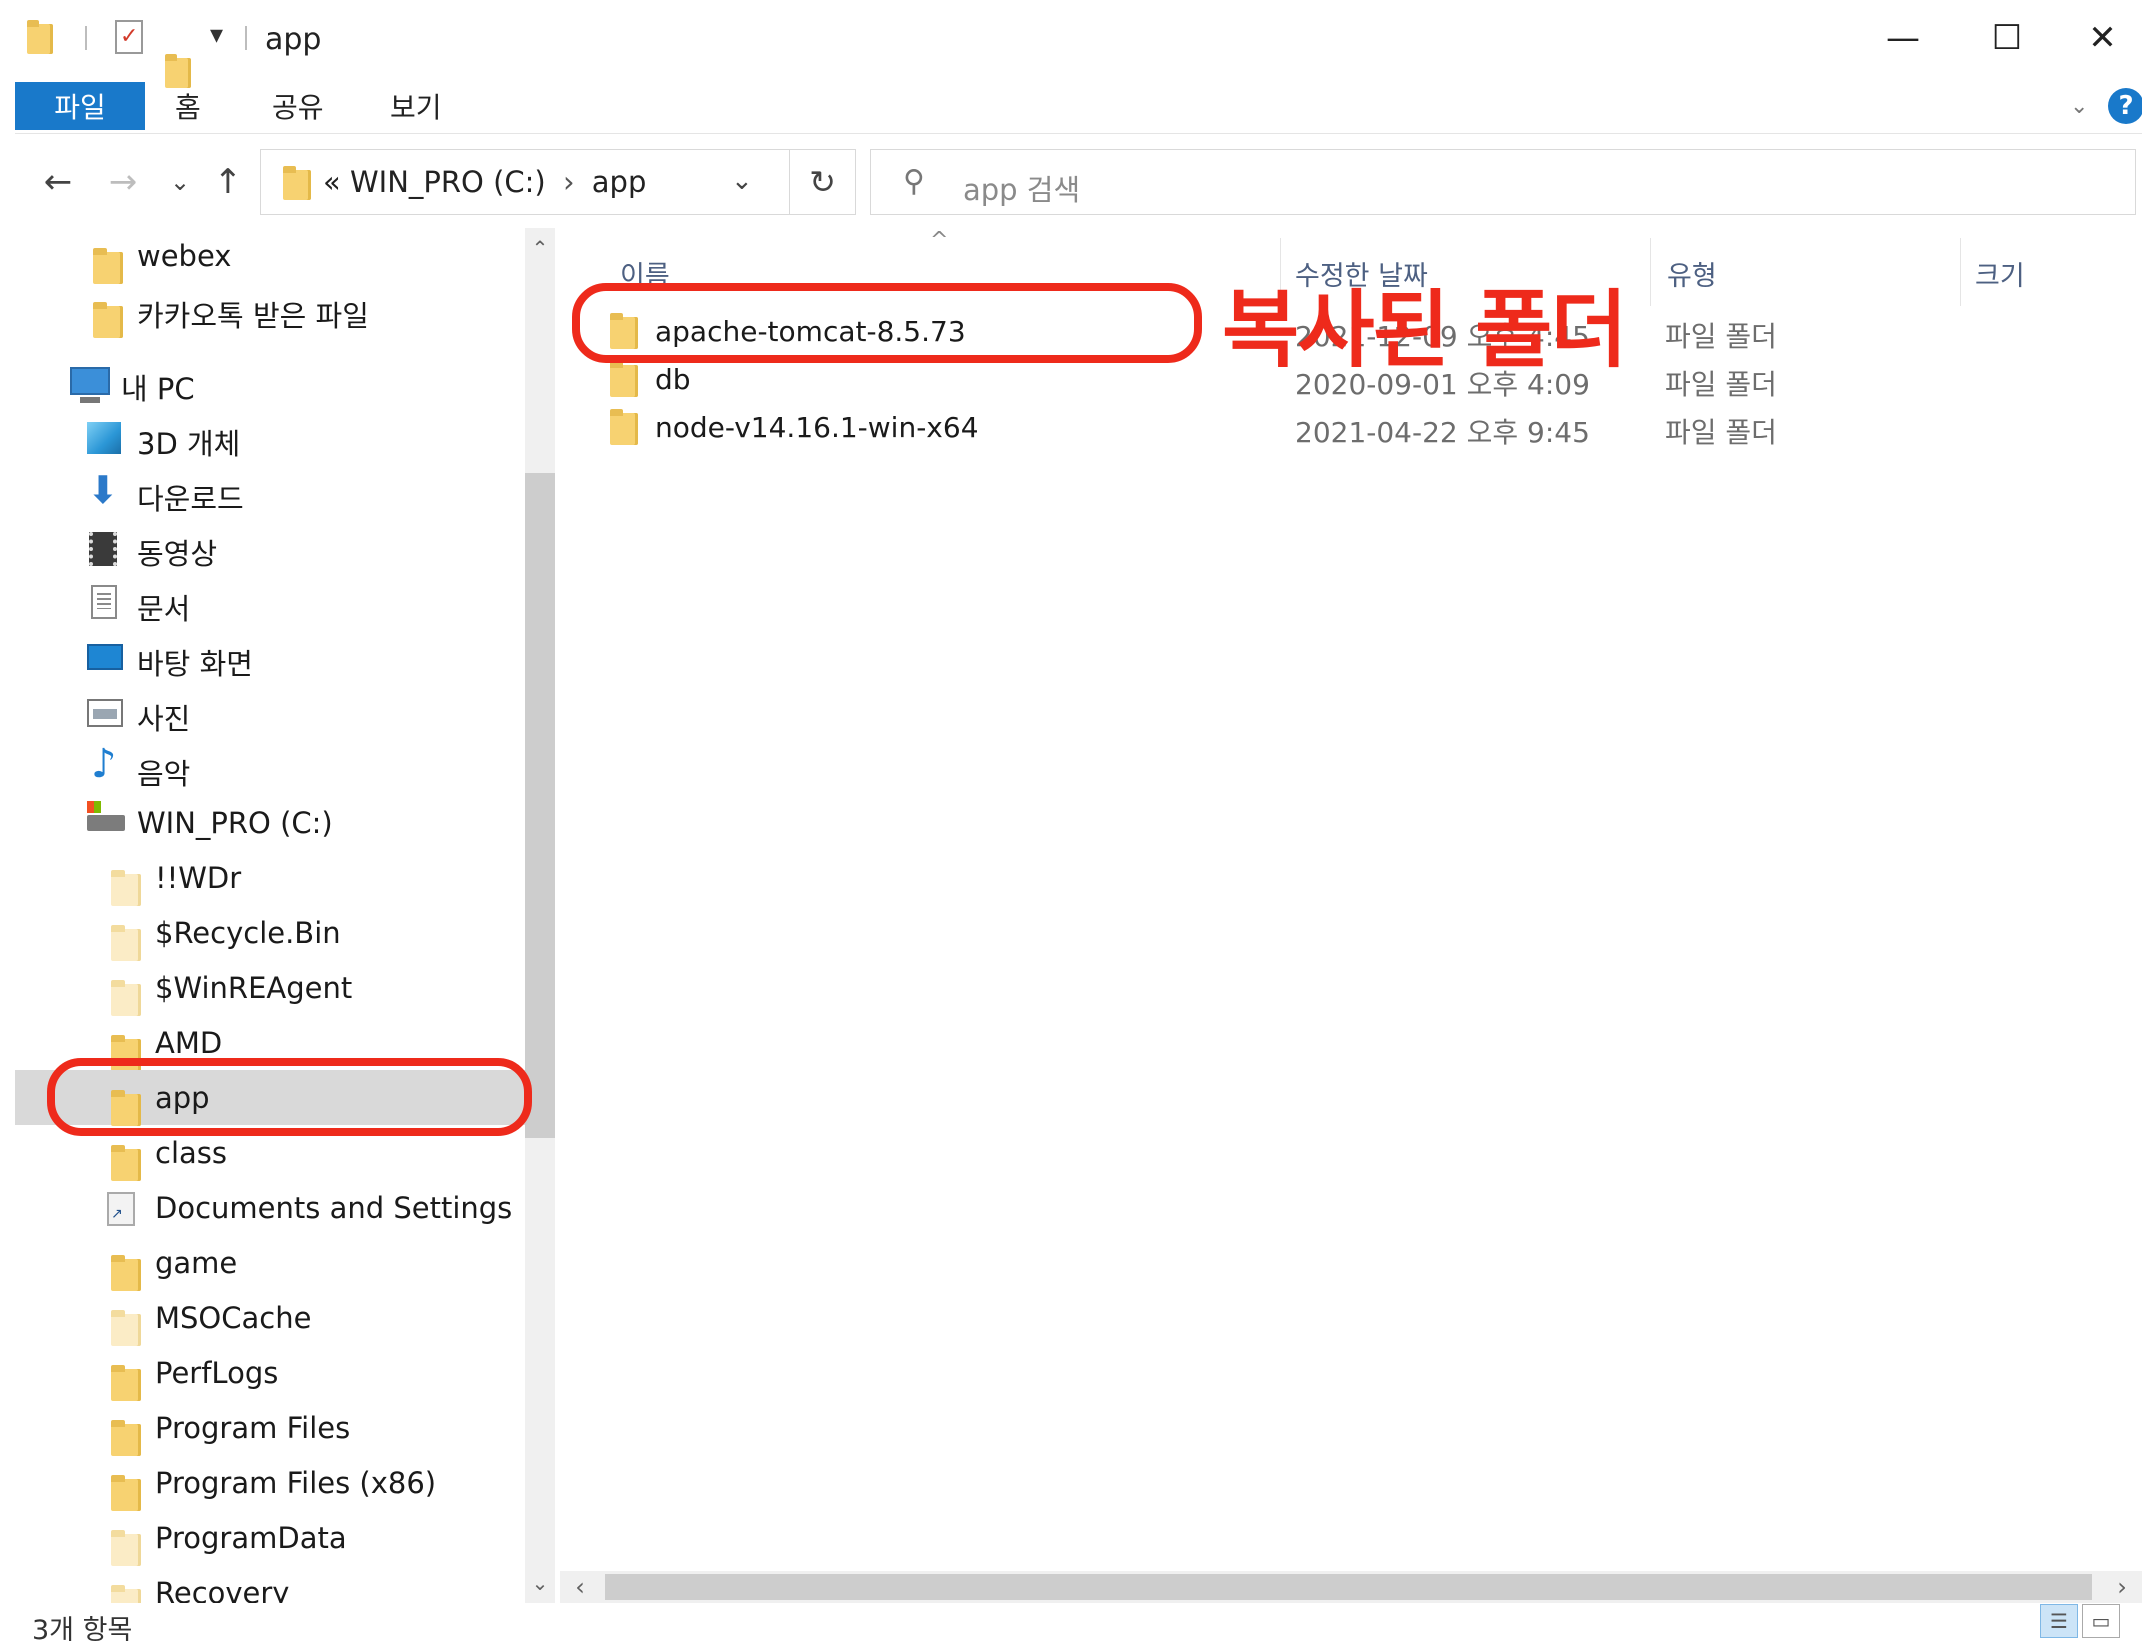 This screenshot has width=2142, height=1641. What do you see at coordinates (105, 713) in the screenshot?
I see `pictures-icon` at bounding box center [105, 713].